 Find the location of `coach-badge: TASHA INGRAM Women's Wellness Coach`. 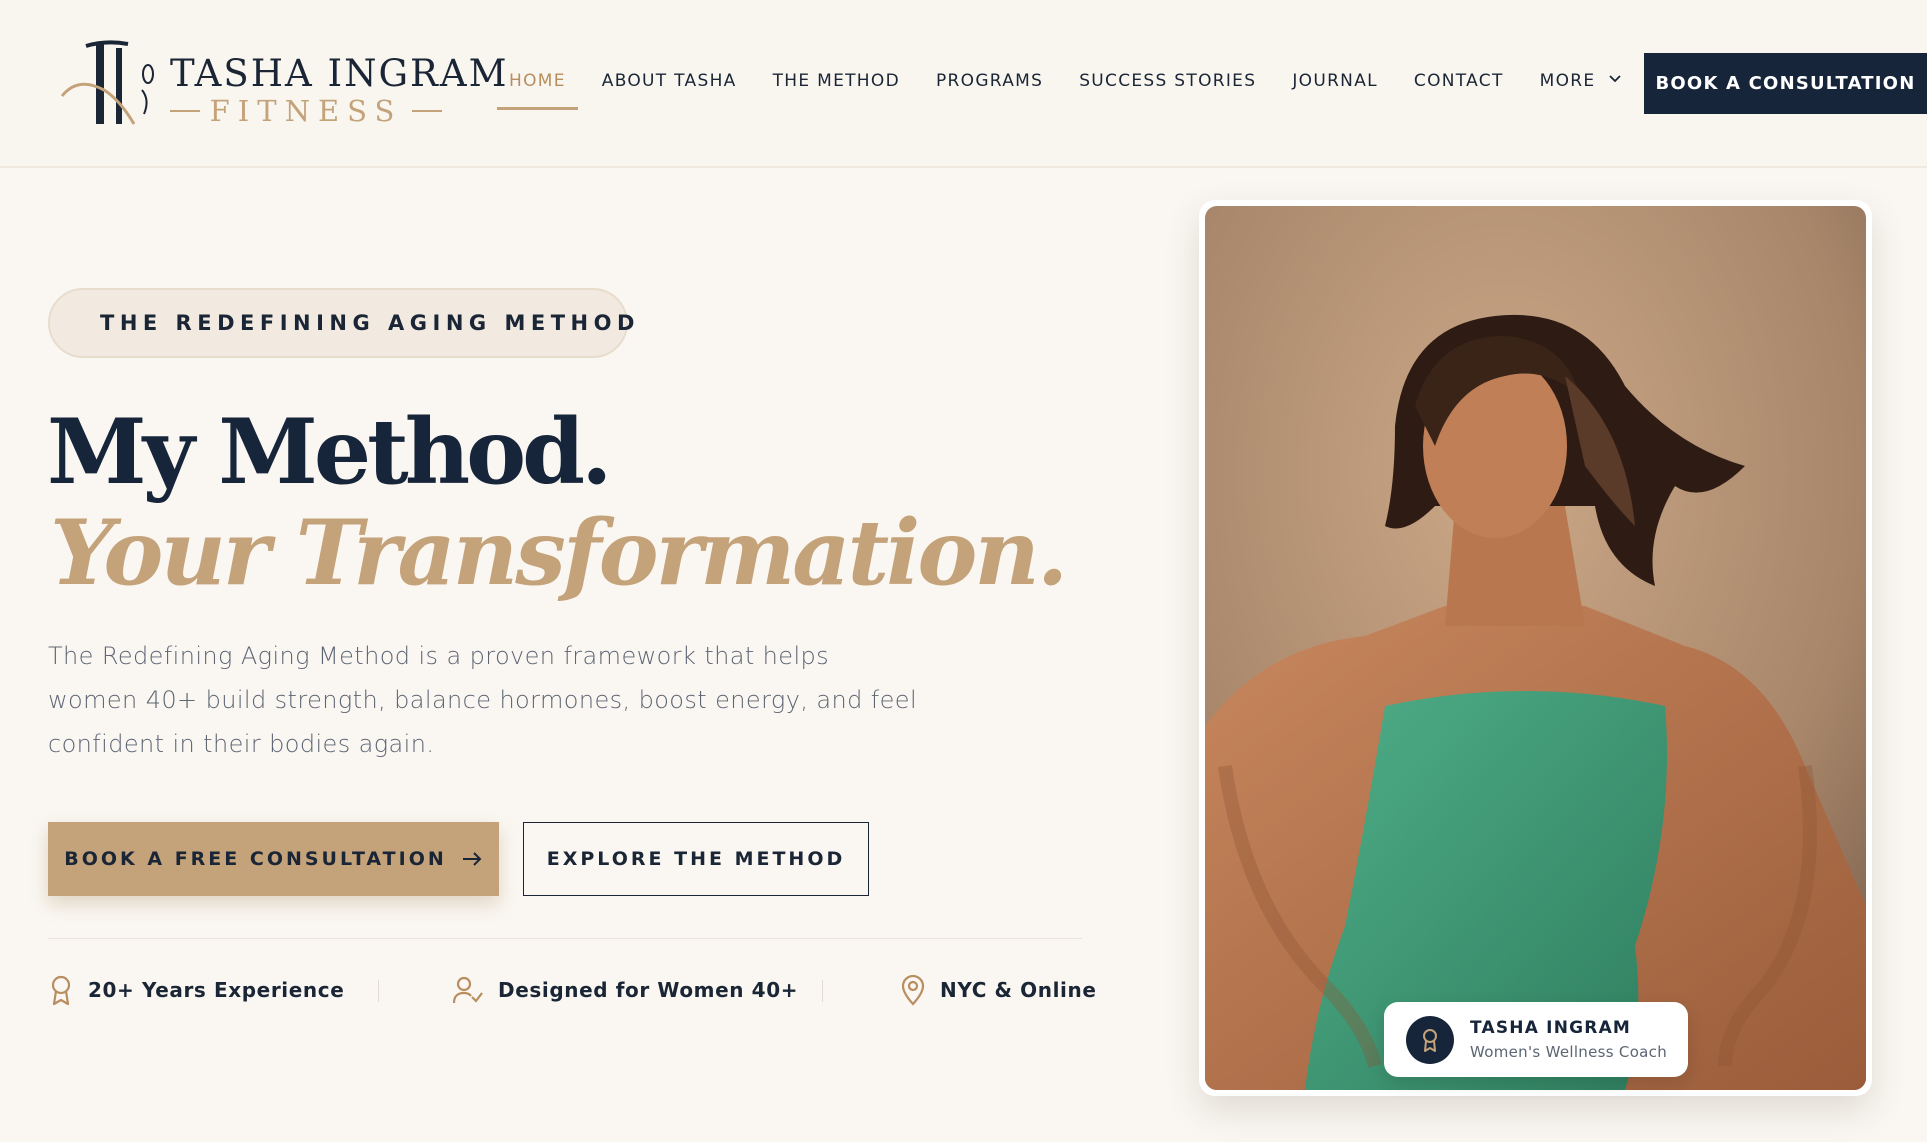

coach-badge: TASHA INGRAM Women's Wellness Coach is located at coordinates (1536, 1039).